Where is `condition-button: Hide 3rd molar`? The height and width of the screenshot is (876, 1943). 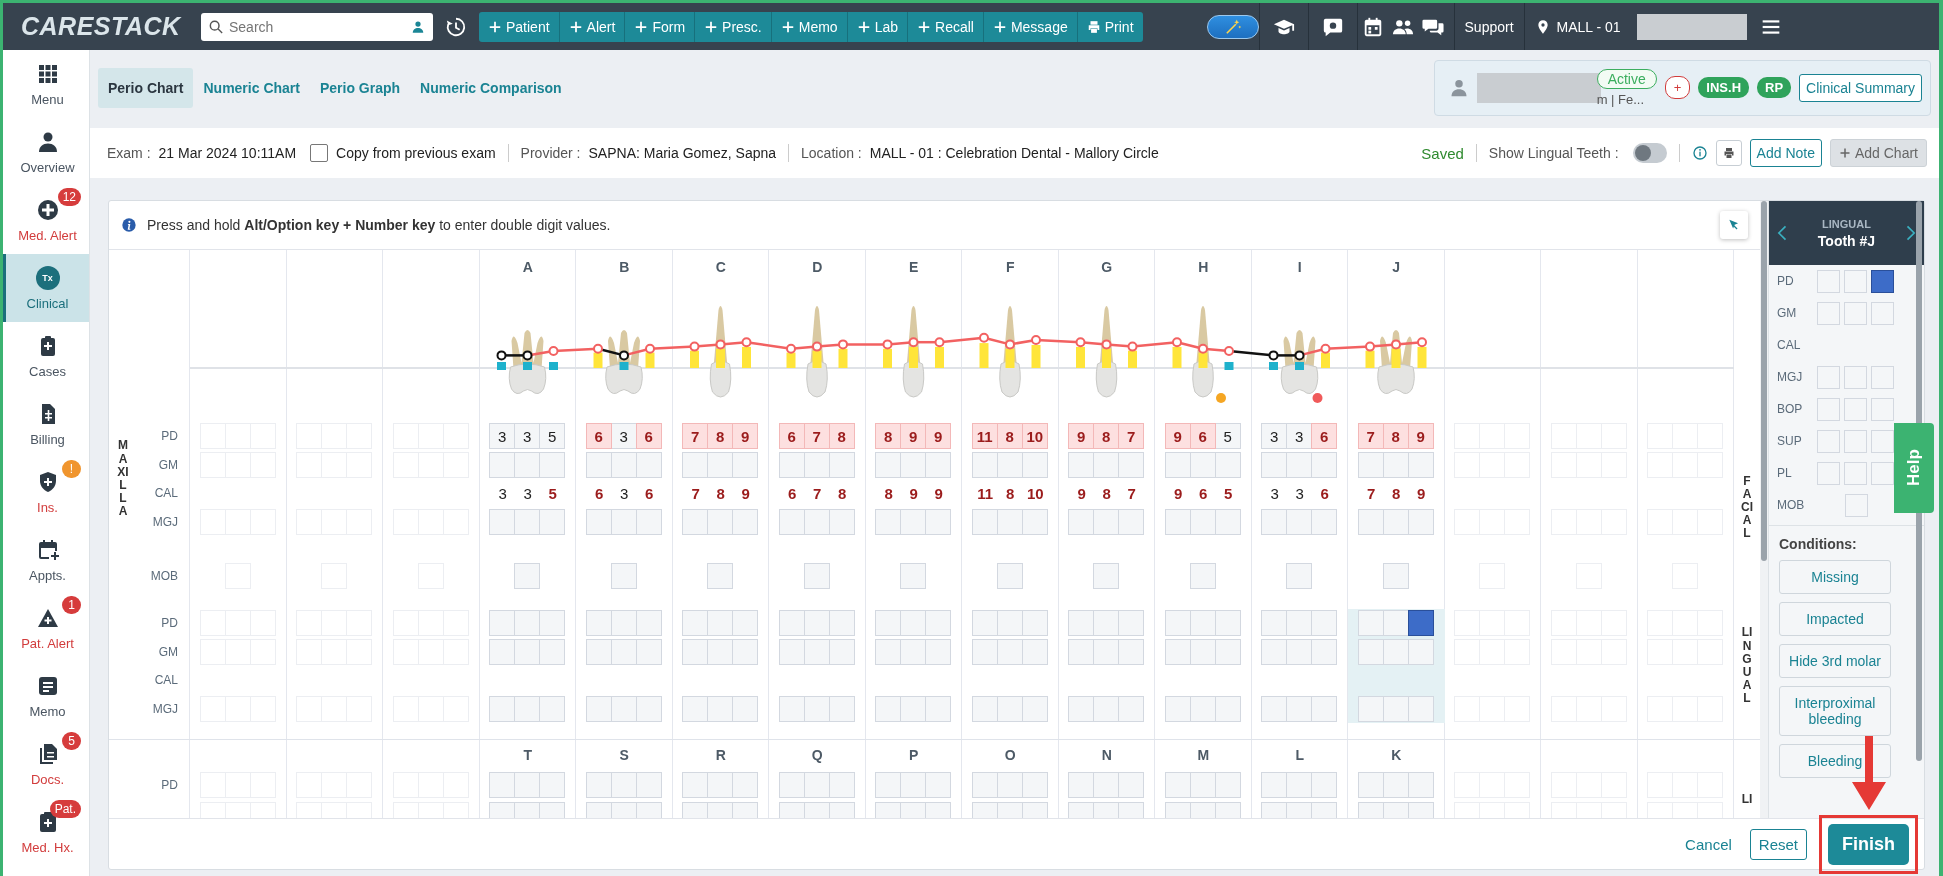
condition-button: Hide 3rd molar is located at coordinates (1835, 661).